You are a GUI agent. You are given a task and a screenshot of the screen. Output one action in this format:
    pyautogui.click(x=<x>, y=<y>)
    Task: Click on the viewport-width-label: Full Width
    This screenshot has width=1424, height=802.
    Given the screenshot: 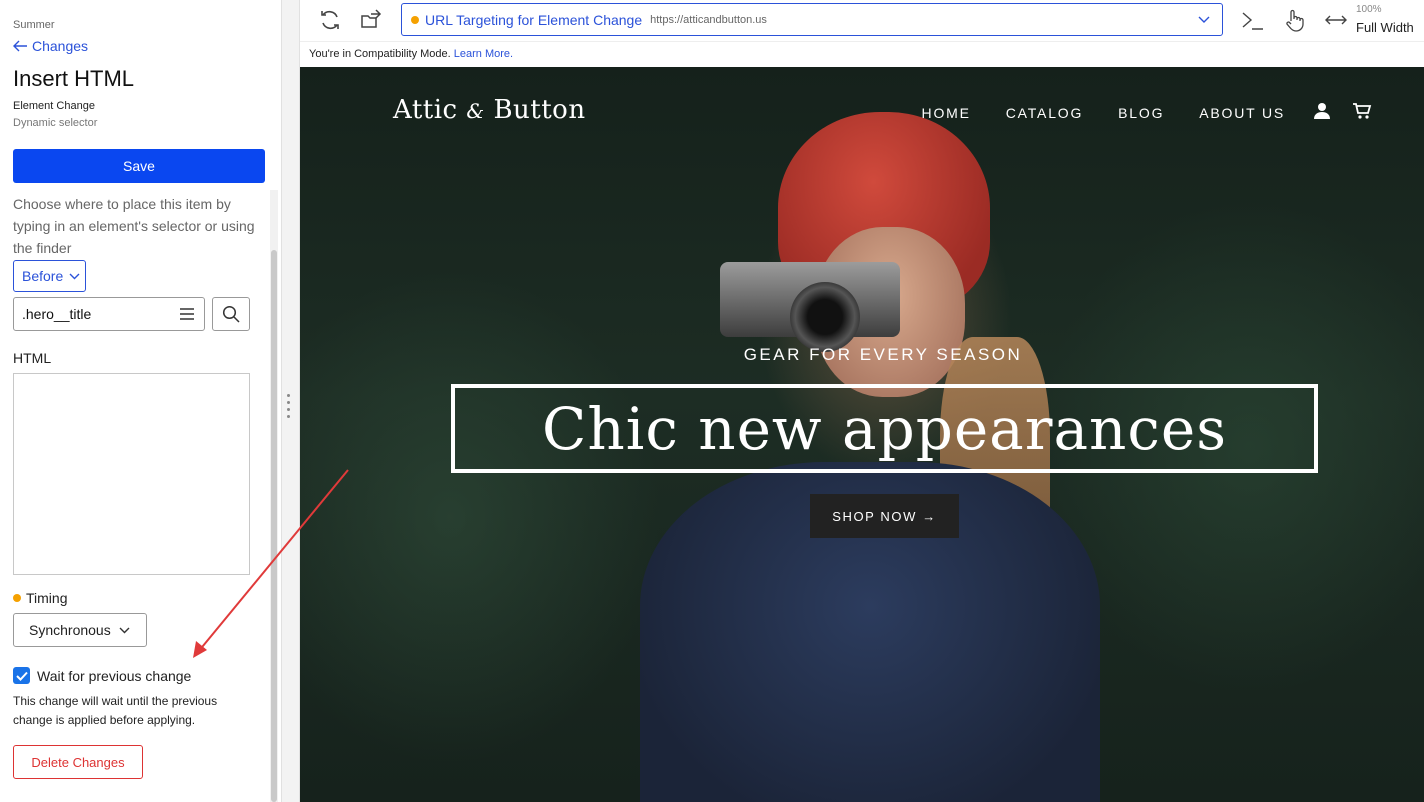 What is the action you would take?
    pyautogui.click(x=1385, y=27)
    